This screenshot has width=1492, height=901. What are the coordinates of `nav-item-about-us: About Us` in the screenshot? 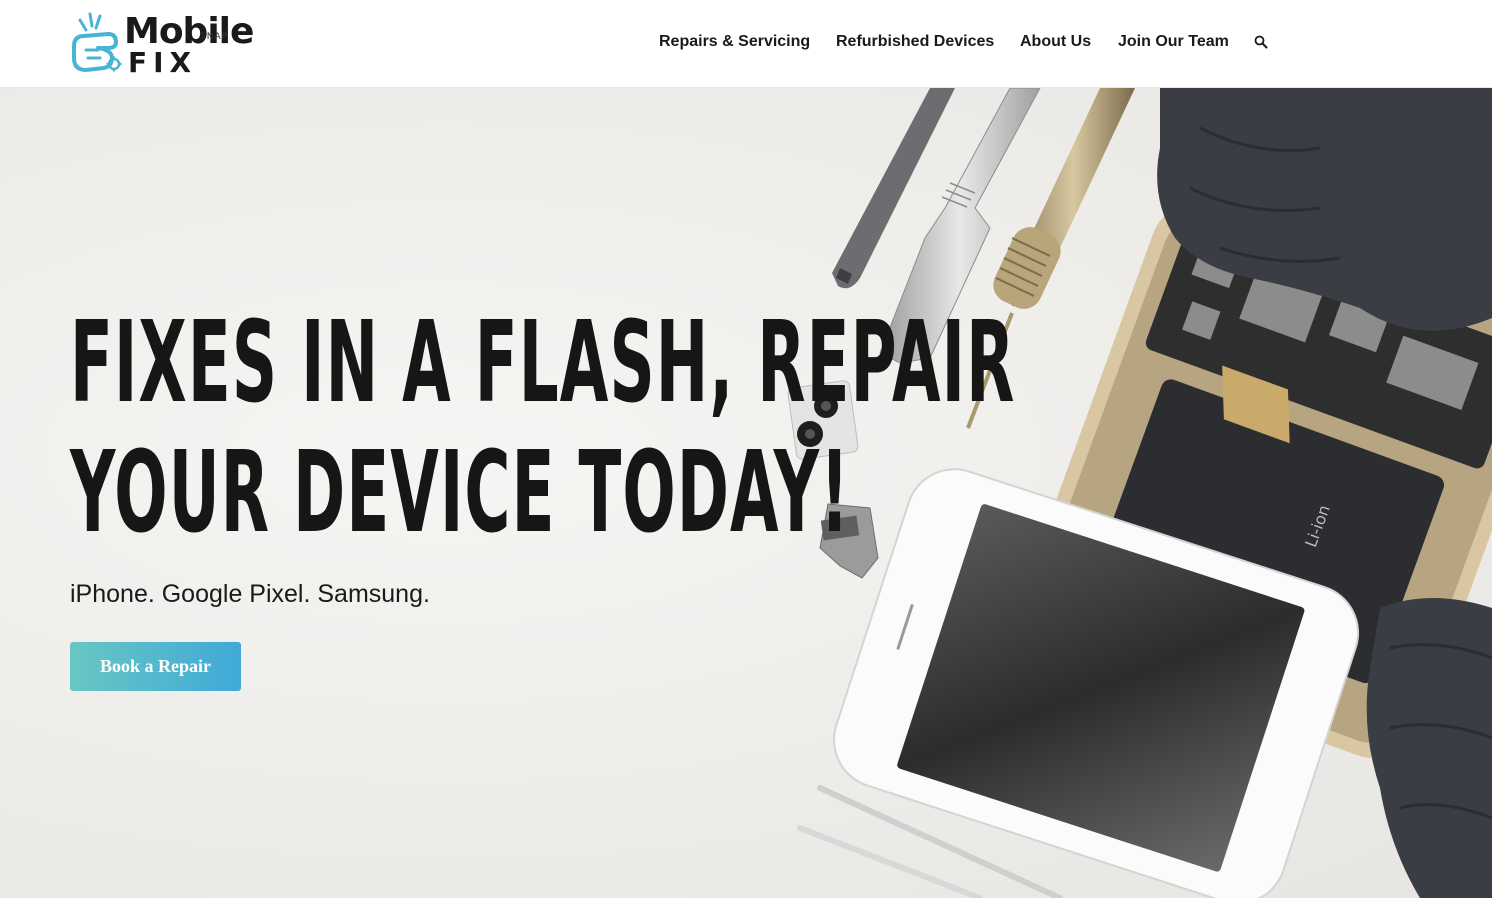 It's located at (1055, 42).